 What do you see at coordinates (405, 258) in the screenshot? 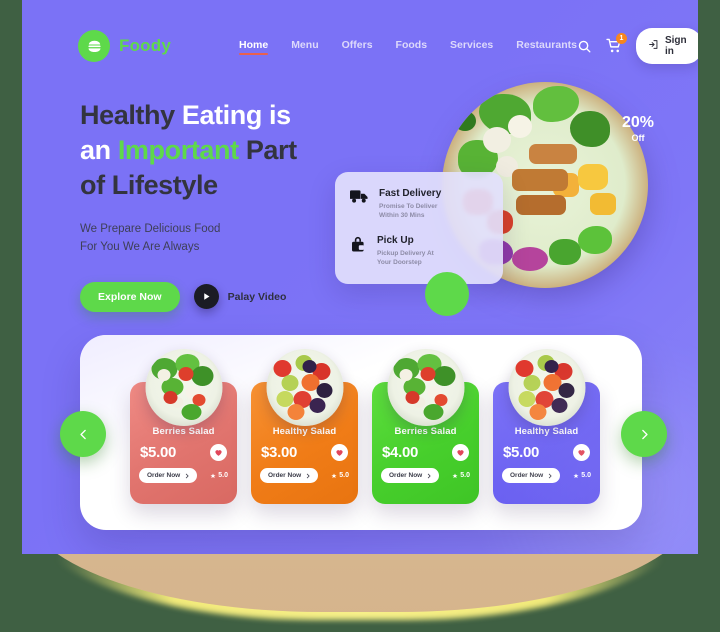
I see `delivery-option-pickup-sub: Pickup Delivery At Your Doorstep` at bounding box center [405, 258].